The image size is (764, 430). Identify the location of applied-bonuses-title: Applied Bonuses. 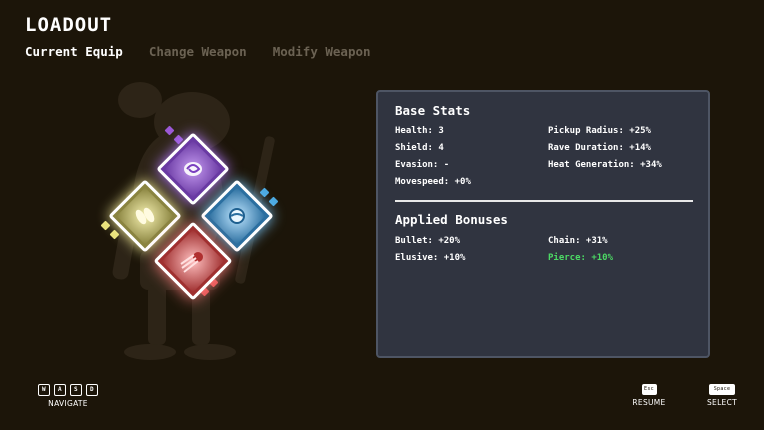
(451, 219).